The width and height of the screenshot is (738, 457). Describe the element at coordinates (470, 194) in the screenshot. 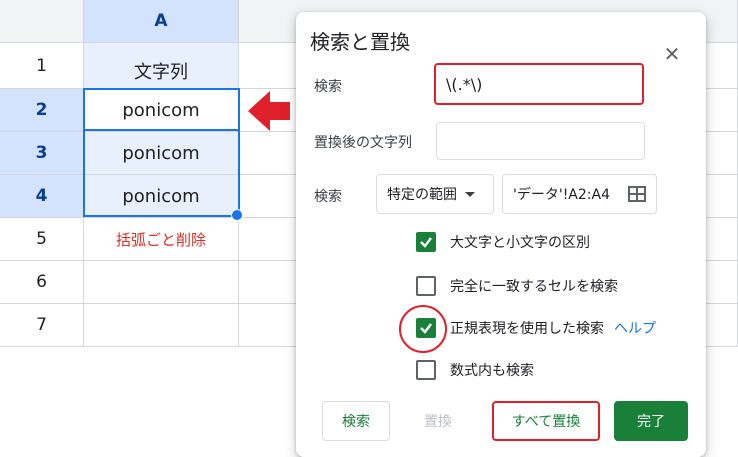

I see `dropdown-caret-icon` at that location.